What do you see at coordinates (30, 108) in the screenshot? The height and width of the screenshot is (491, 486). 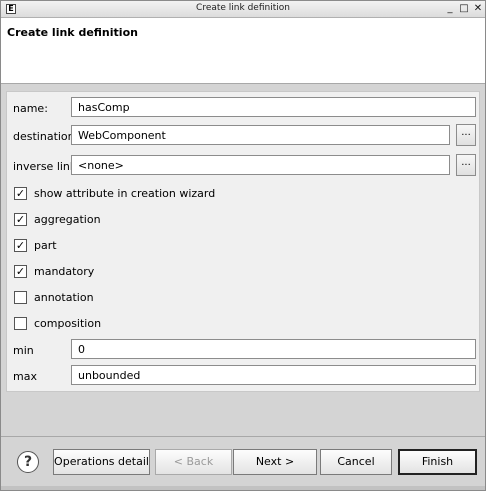 I see `name-label: name:` at bounding box center [30, 108].